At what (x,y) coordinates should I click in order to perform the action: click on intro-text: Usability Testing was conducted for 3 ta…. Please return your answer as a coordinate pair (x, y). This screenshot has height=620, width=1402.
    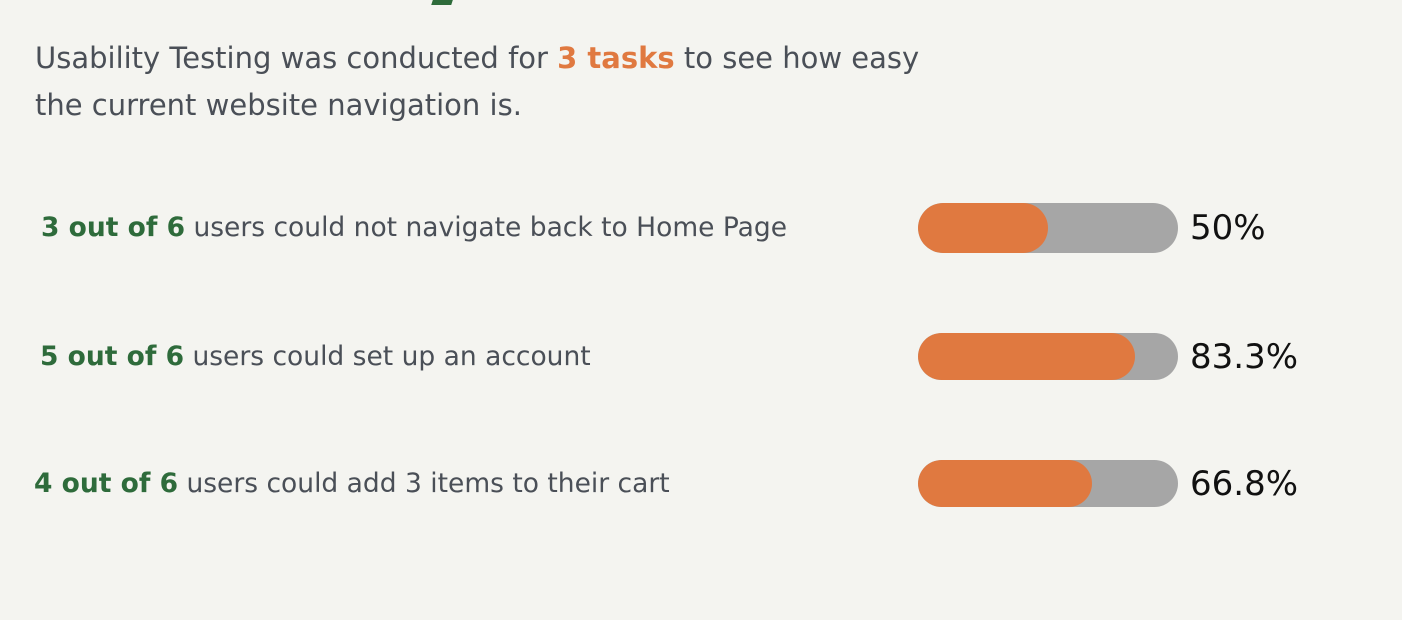
    Looking at the image, I should click on (485, 82).